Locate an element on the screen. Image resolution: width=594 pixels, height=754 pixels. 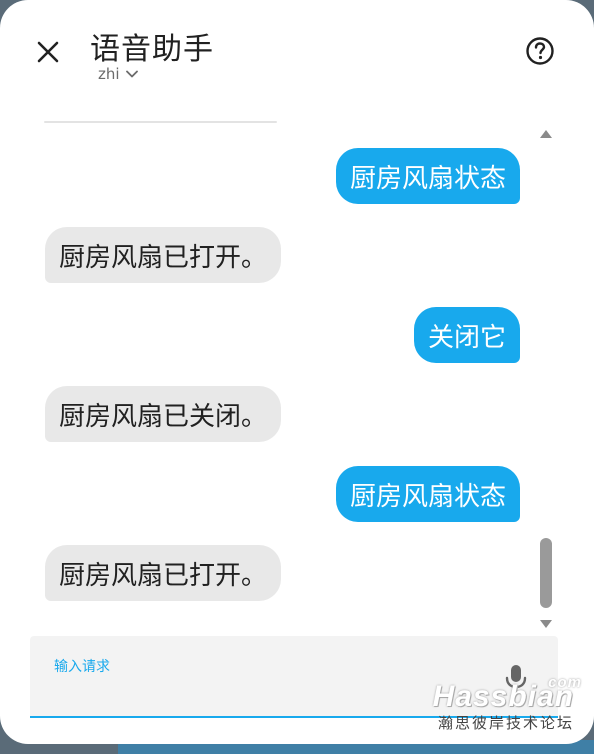
microphone-icon is located at coordinates (516, 679).